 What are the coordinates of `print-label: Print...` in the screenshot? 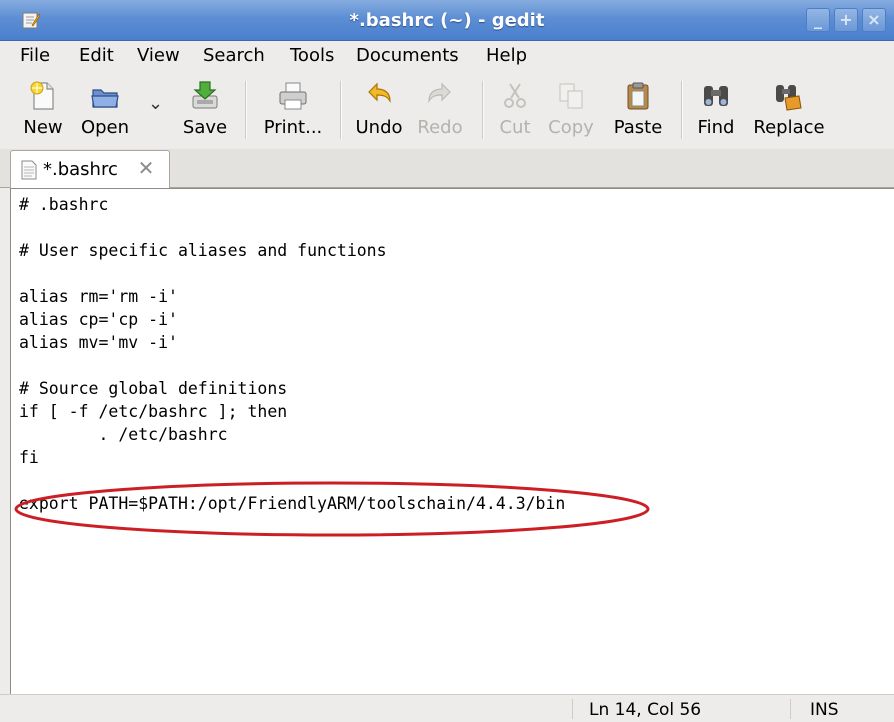 It's located at (293, 127).